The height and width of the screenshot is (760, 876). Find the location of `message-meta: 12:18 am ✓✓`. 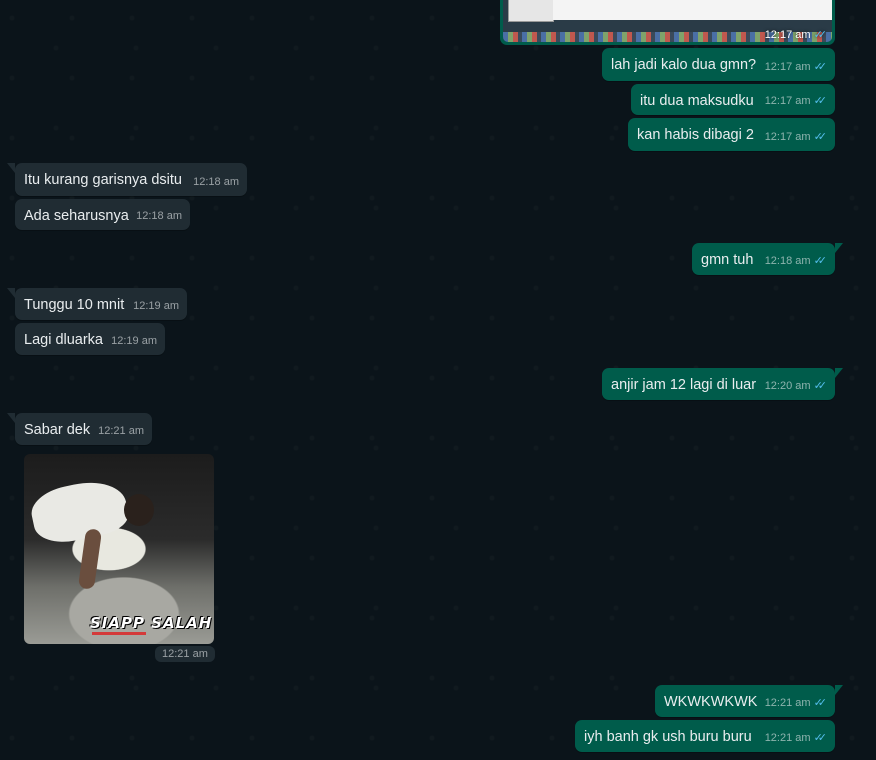

message-meta: 12:18 am ✓✓ is located at coordinates (796, 261).